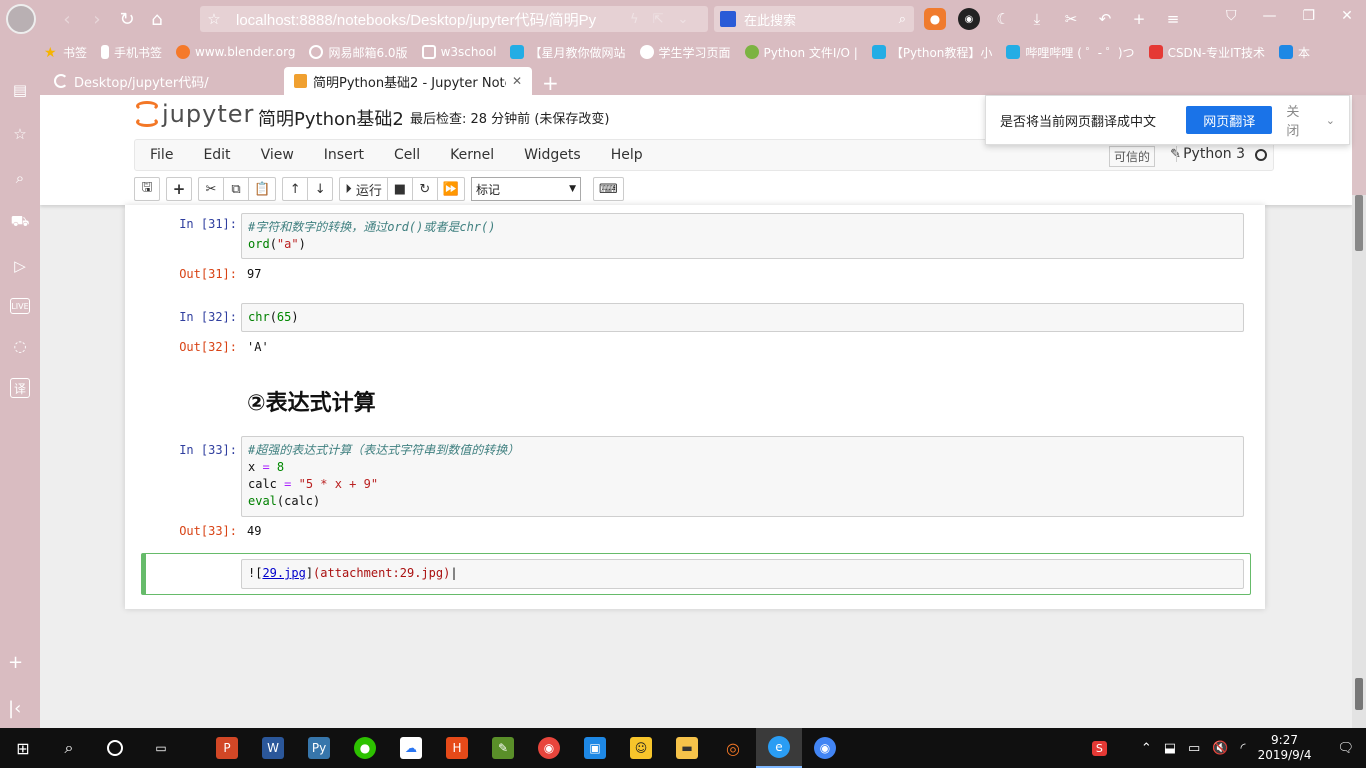 The height and width of the screenshot is (768, 1366). What do you see at coordinates (1309, 16) in the screenshot?
I see `restore-icon: ❐` at bounding box center [1309, 16].